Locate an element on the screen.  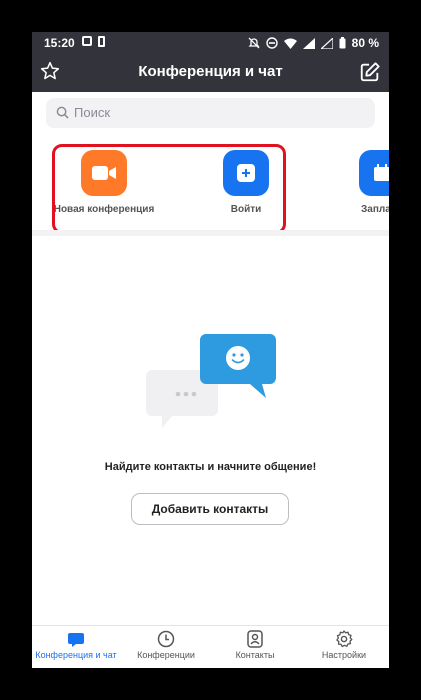
schedule-button: Заплани is located at coordinates (355, 182).